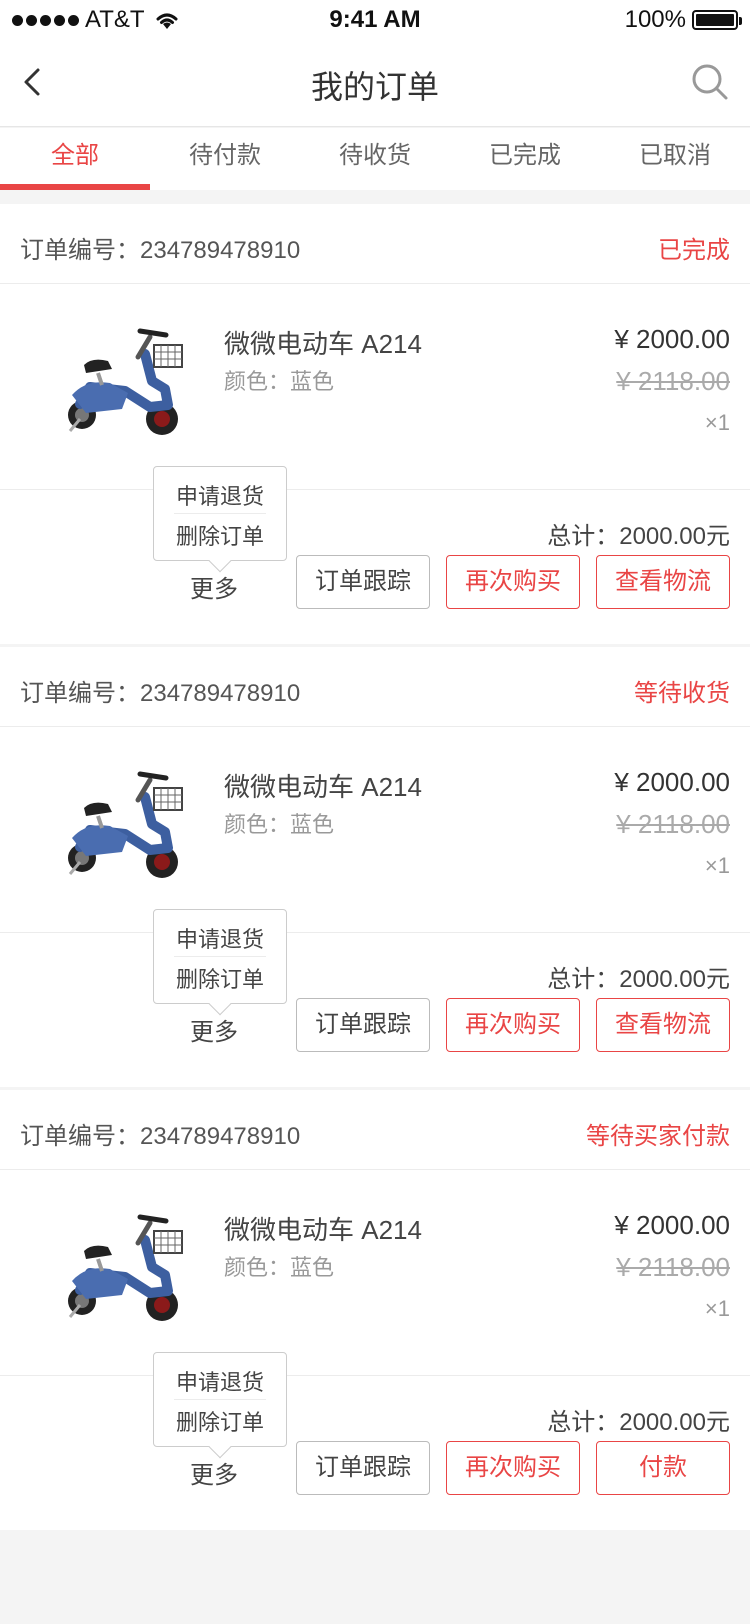 This screenshot has width=750, height=1624. I want to click on status-right: 100%, so click(683, 20).